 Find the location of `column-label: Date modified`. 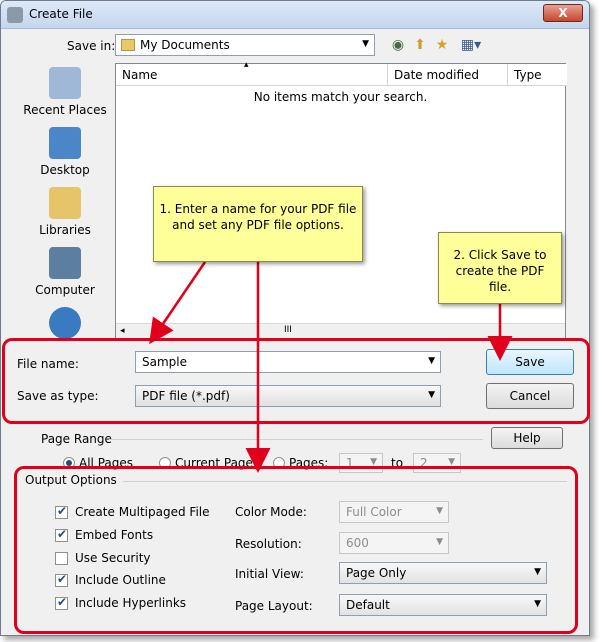

column-label: Date modified is located at coordinates (437, 75).